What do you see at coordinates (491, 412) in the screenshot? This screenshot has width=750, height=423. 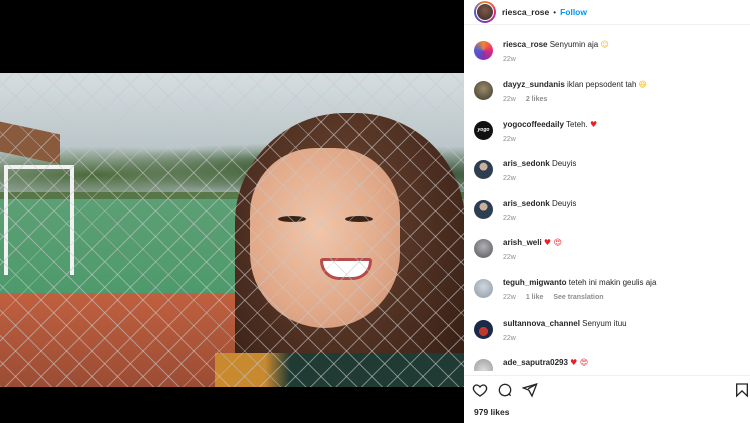 I see `likes-count: 979 likes` at bounding box center [491, 412].